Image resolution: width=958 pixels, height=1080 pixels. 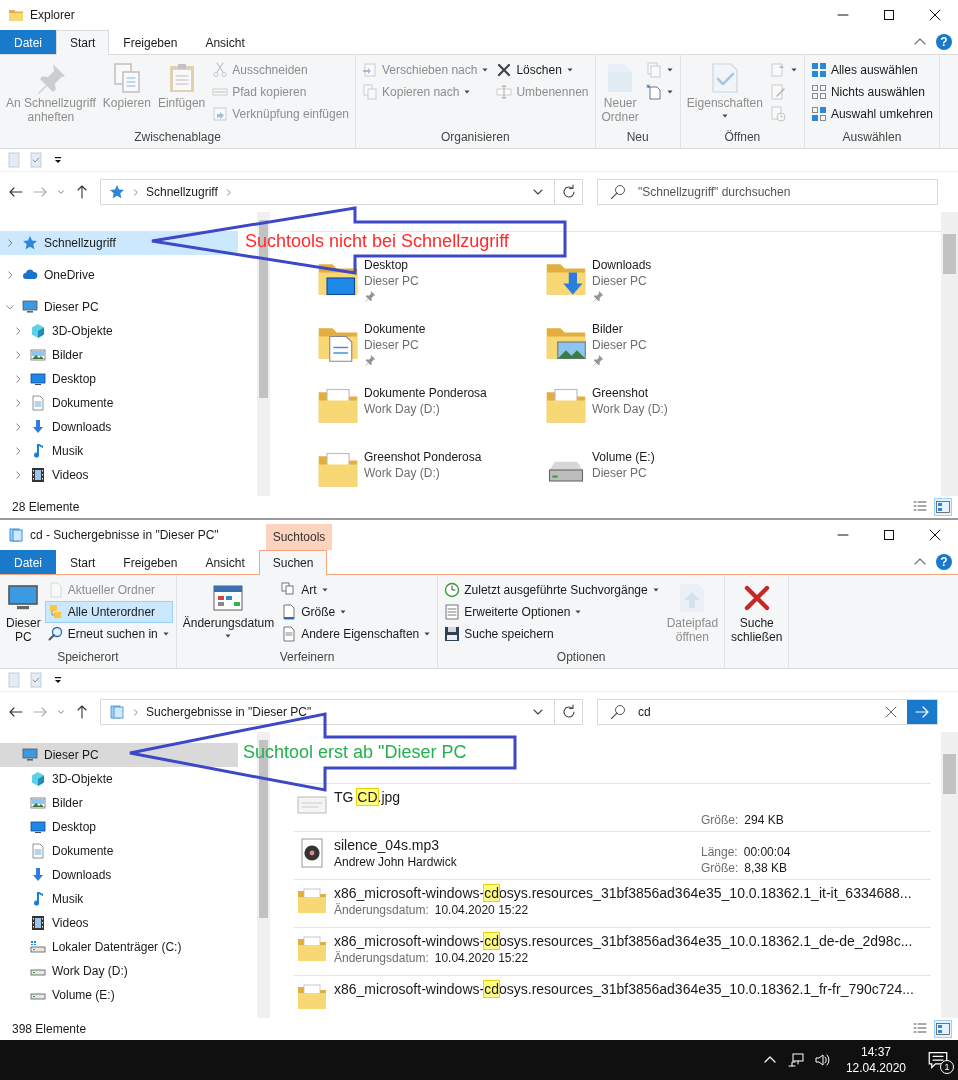 What do you see at coordinates (871, 92) in the screenshot?
I see `ribbon-button: Nichts auswählen` at bounding box center [871, 92].